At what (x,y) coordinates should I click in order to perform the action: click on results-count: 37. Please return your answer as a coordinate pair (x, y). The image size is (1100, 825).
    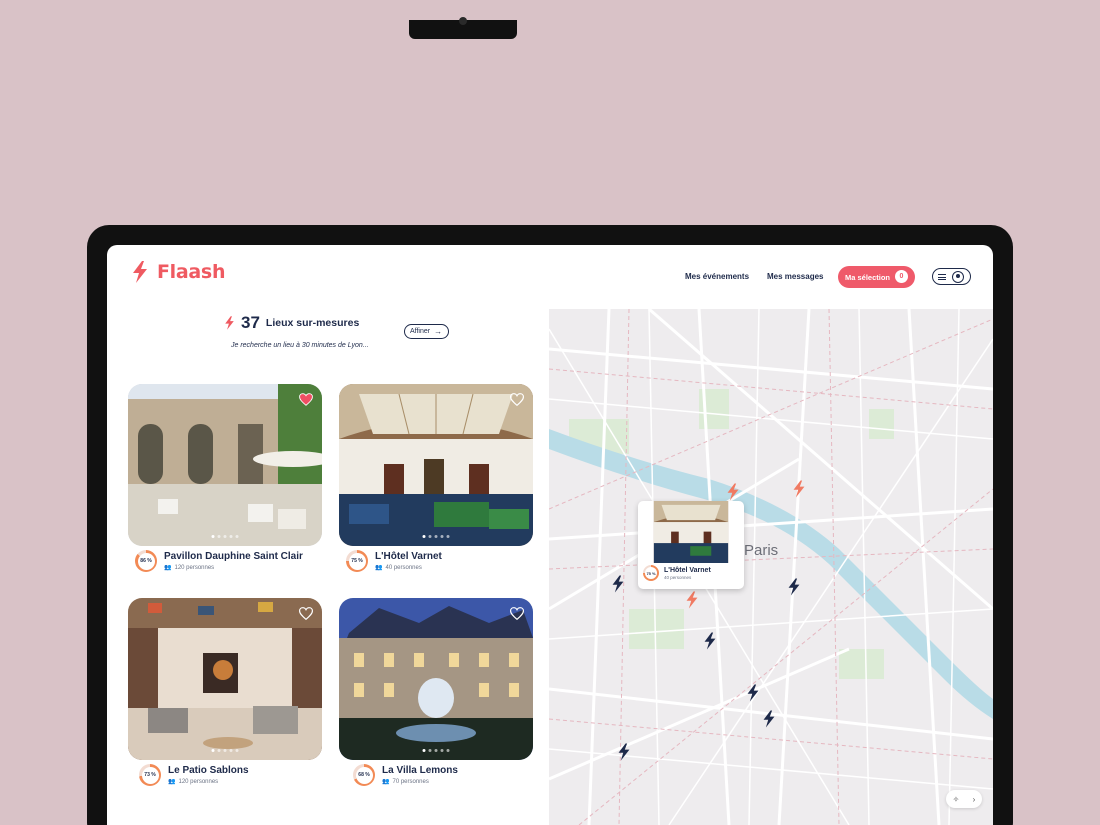
    Looking at the image, I should click on (250, 322).